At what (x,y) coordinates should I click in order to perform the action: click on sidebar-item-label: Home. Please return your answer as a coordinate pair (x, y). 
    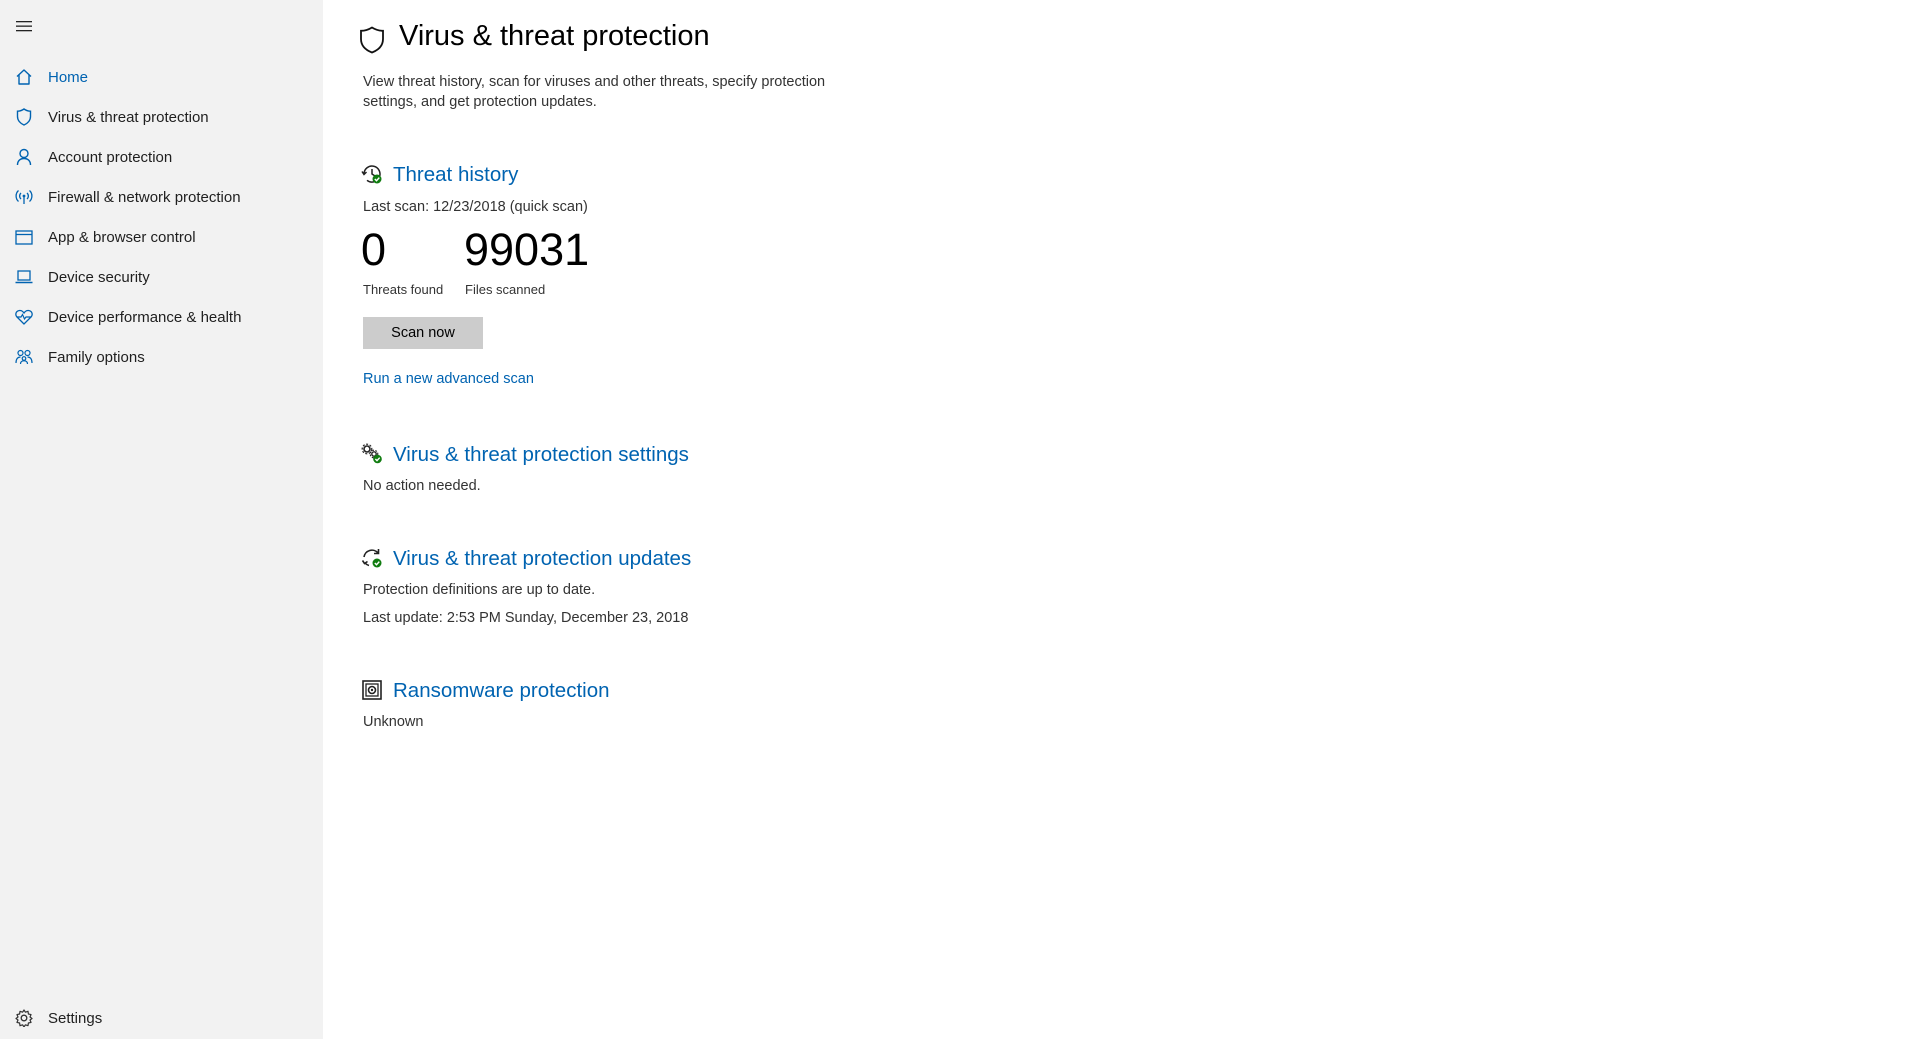
    Looking at the image, I should click on (68, 77).